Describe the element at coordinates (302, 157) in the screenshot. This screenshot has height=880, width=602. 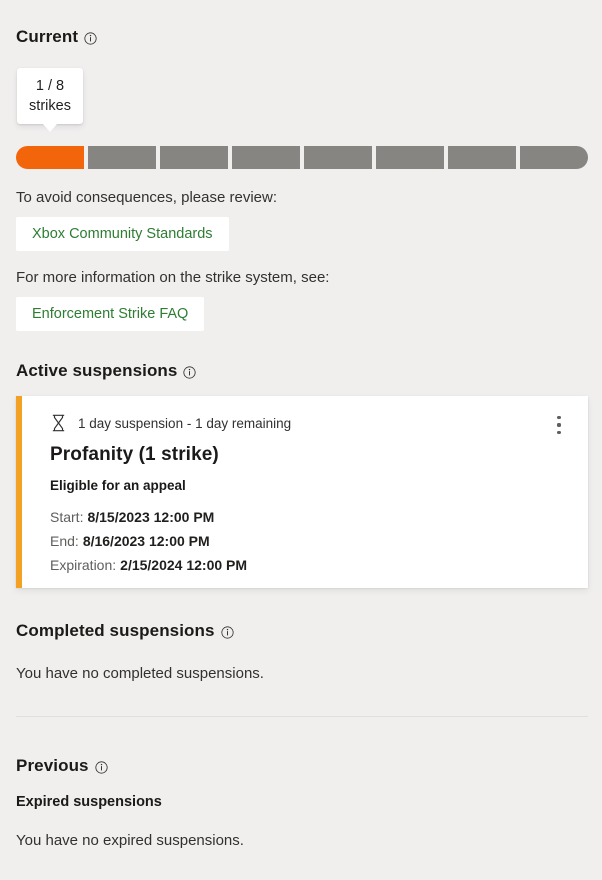
I see `strike-meter` at that location.